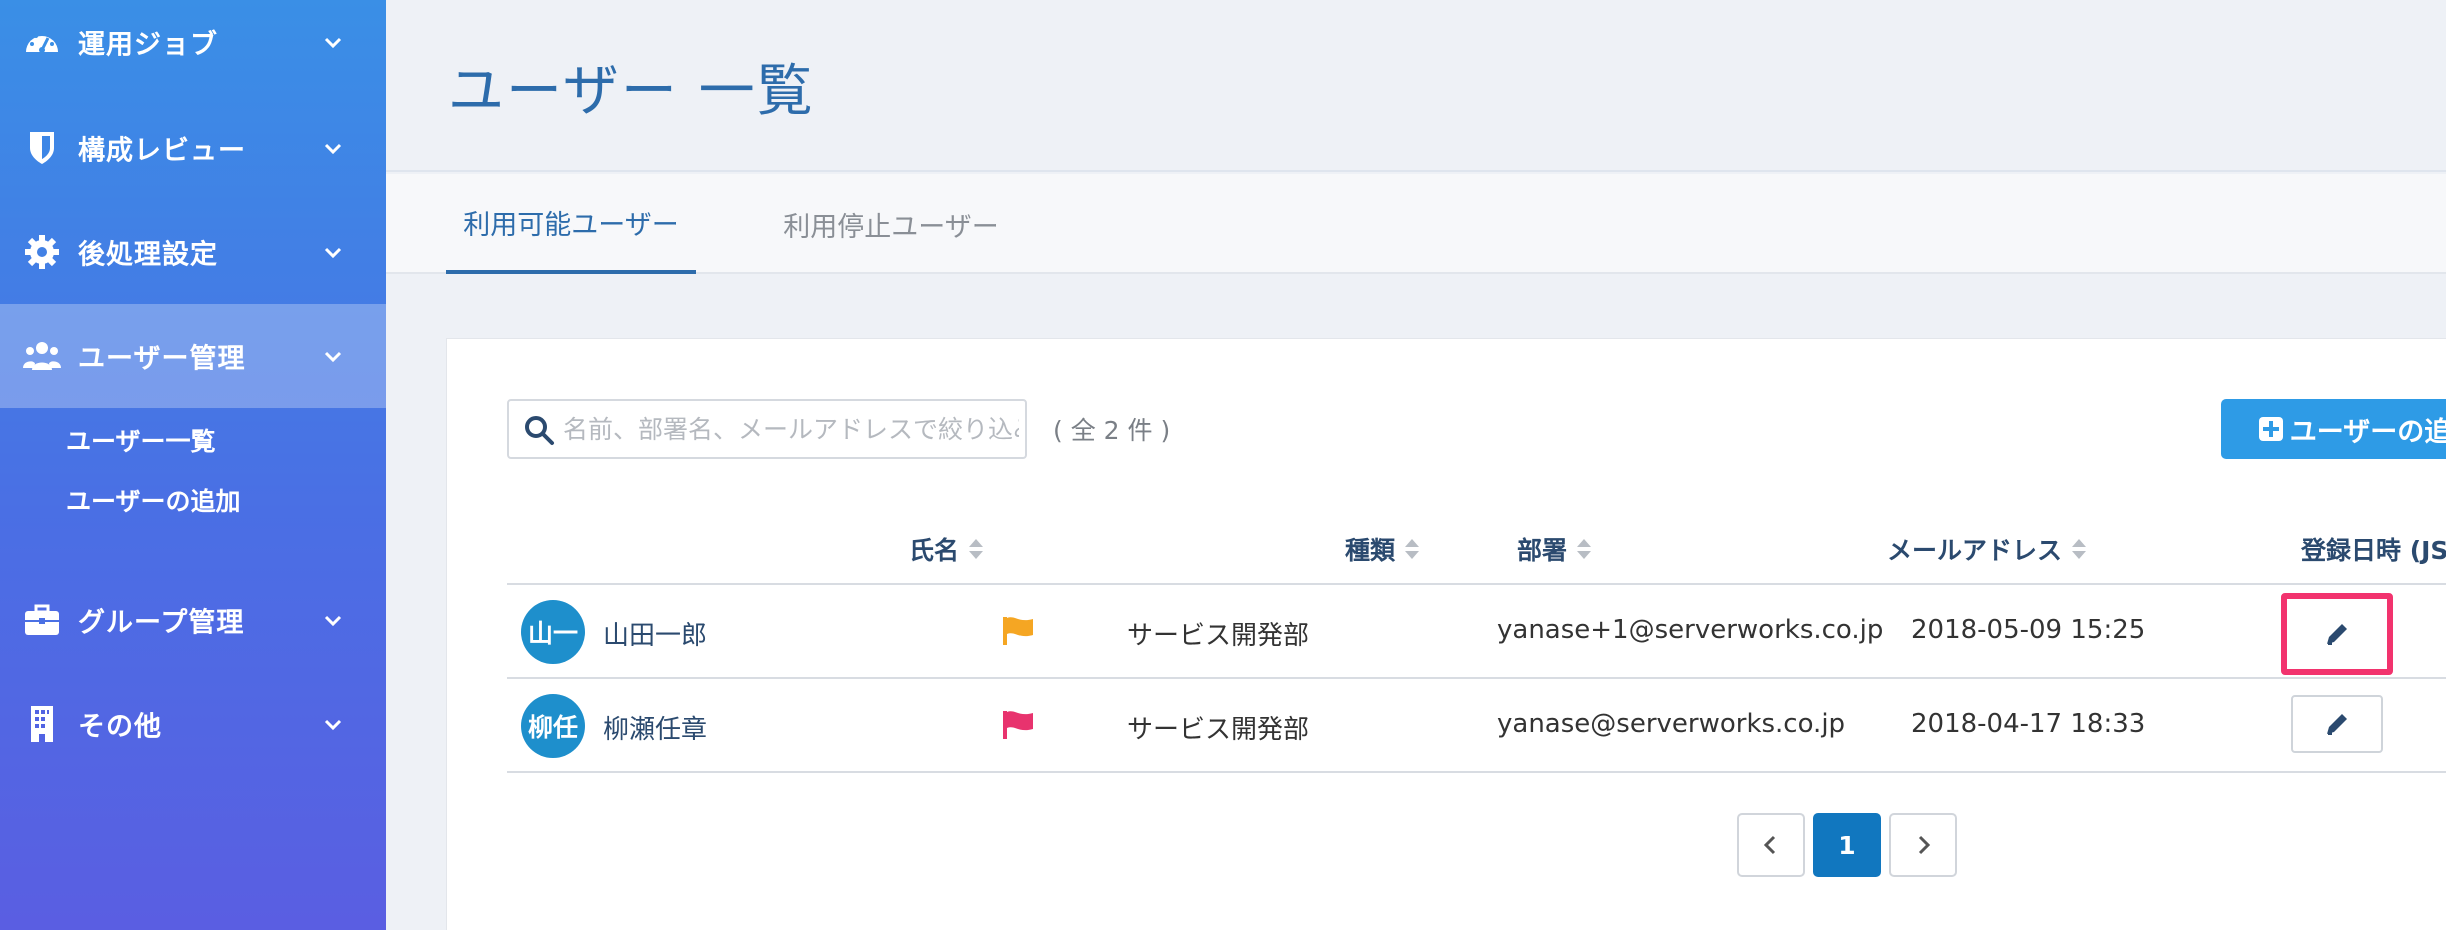  I want to click on pagination-next-button, so click(1923, 845).